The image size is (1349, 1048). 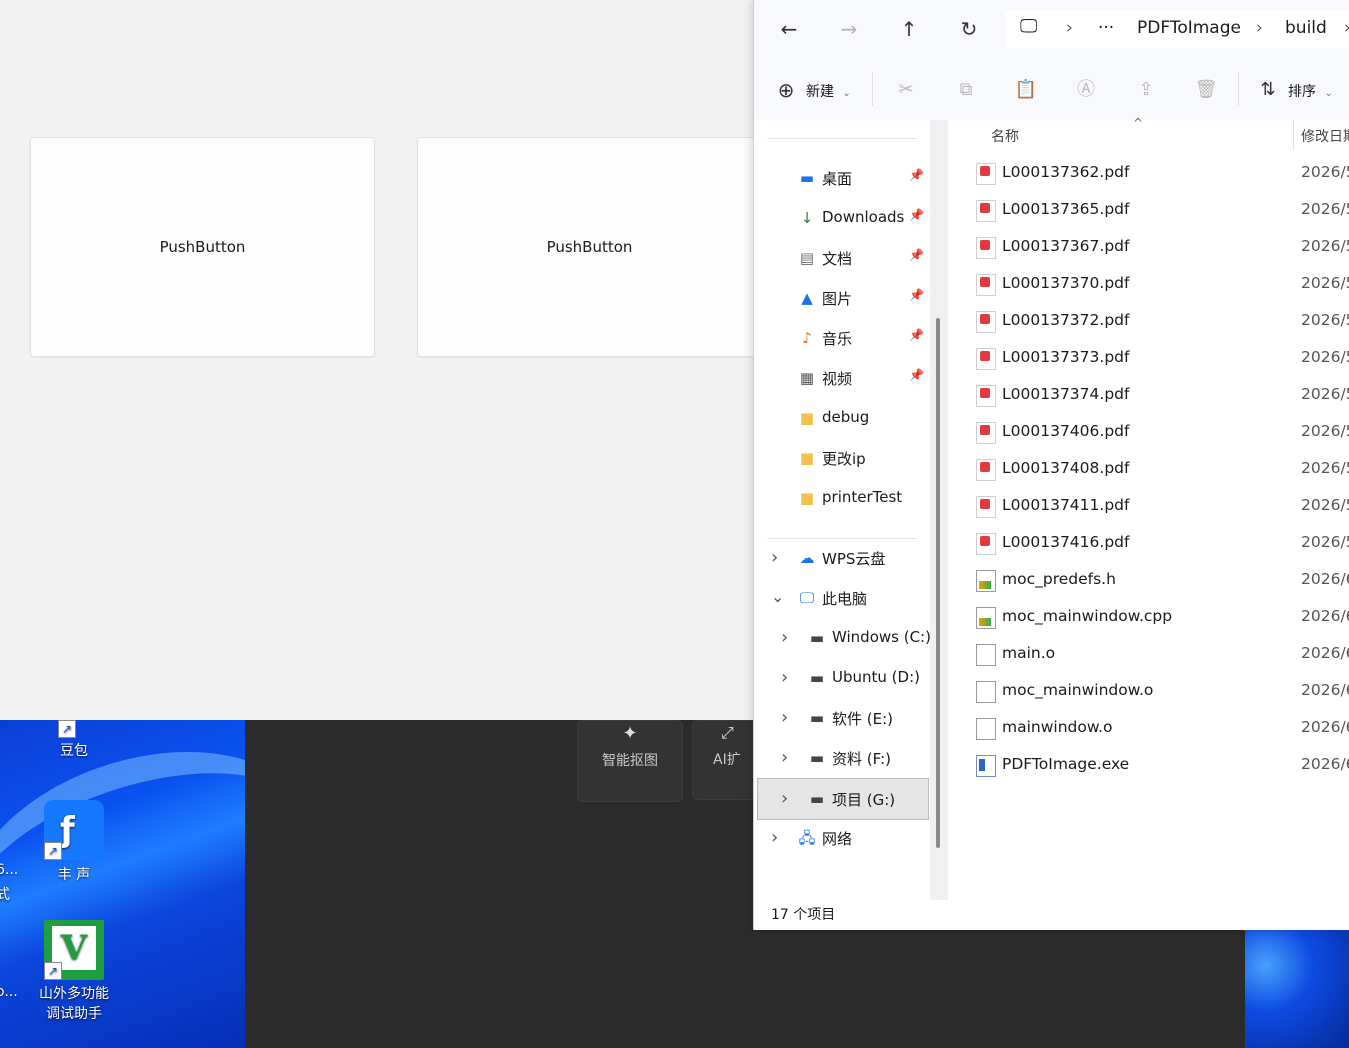 I want to click on file-row: L000137365.pdf 2026/5, so click(x=1148, y=210).